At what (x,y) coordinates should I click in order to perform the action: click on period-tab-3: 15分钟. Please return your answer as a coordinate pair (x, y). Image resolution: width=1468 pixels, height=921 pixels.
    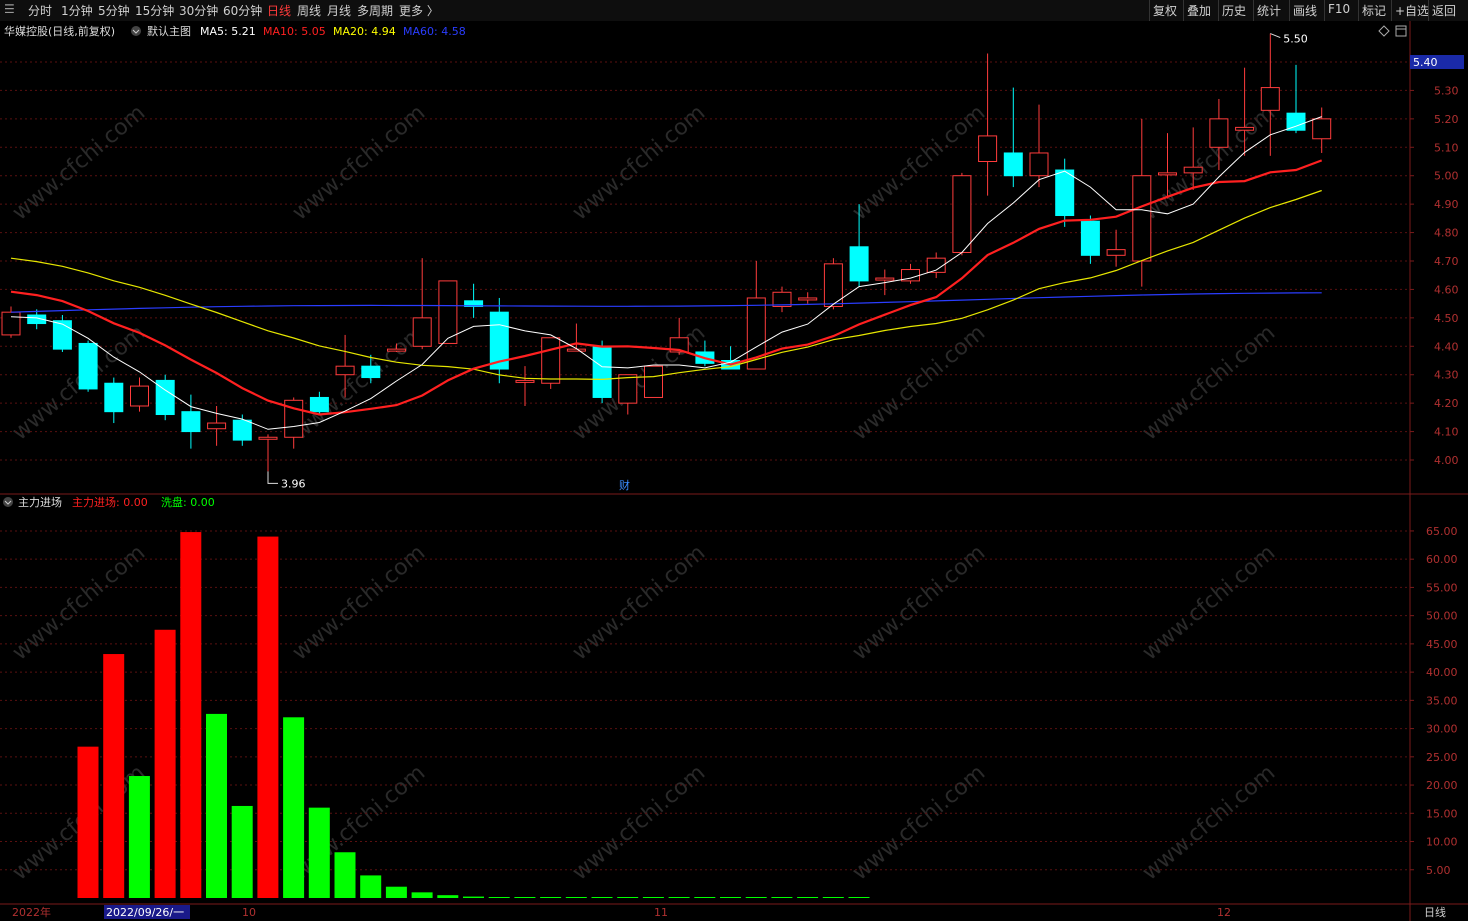
    Looking at the image, I should click on (154, 10).